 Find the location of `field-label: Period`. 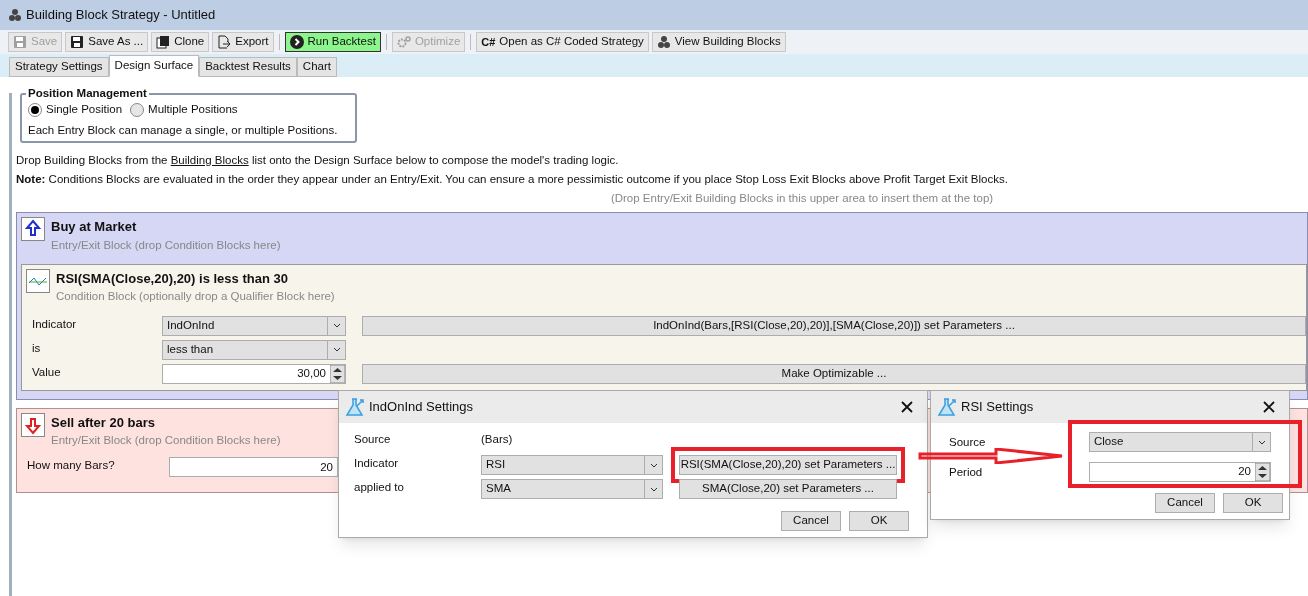

field-label: Period is located at coordinates (966, 472).